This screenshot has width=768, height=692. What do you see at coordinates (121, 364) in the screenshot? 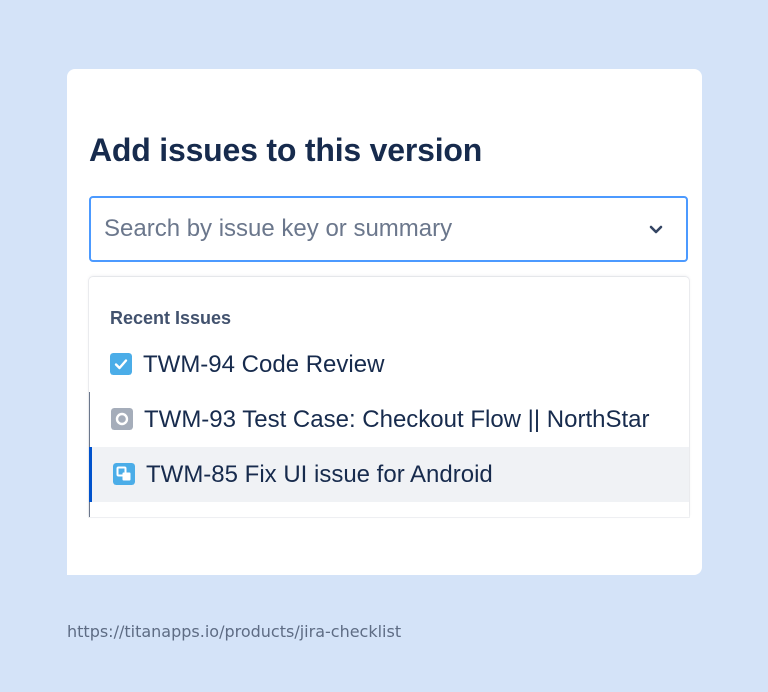
I see `checkbox-task-icon` at bounding box center [121, 364].